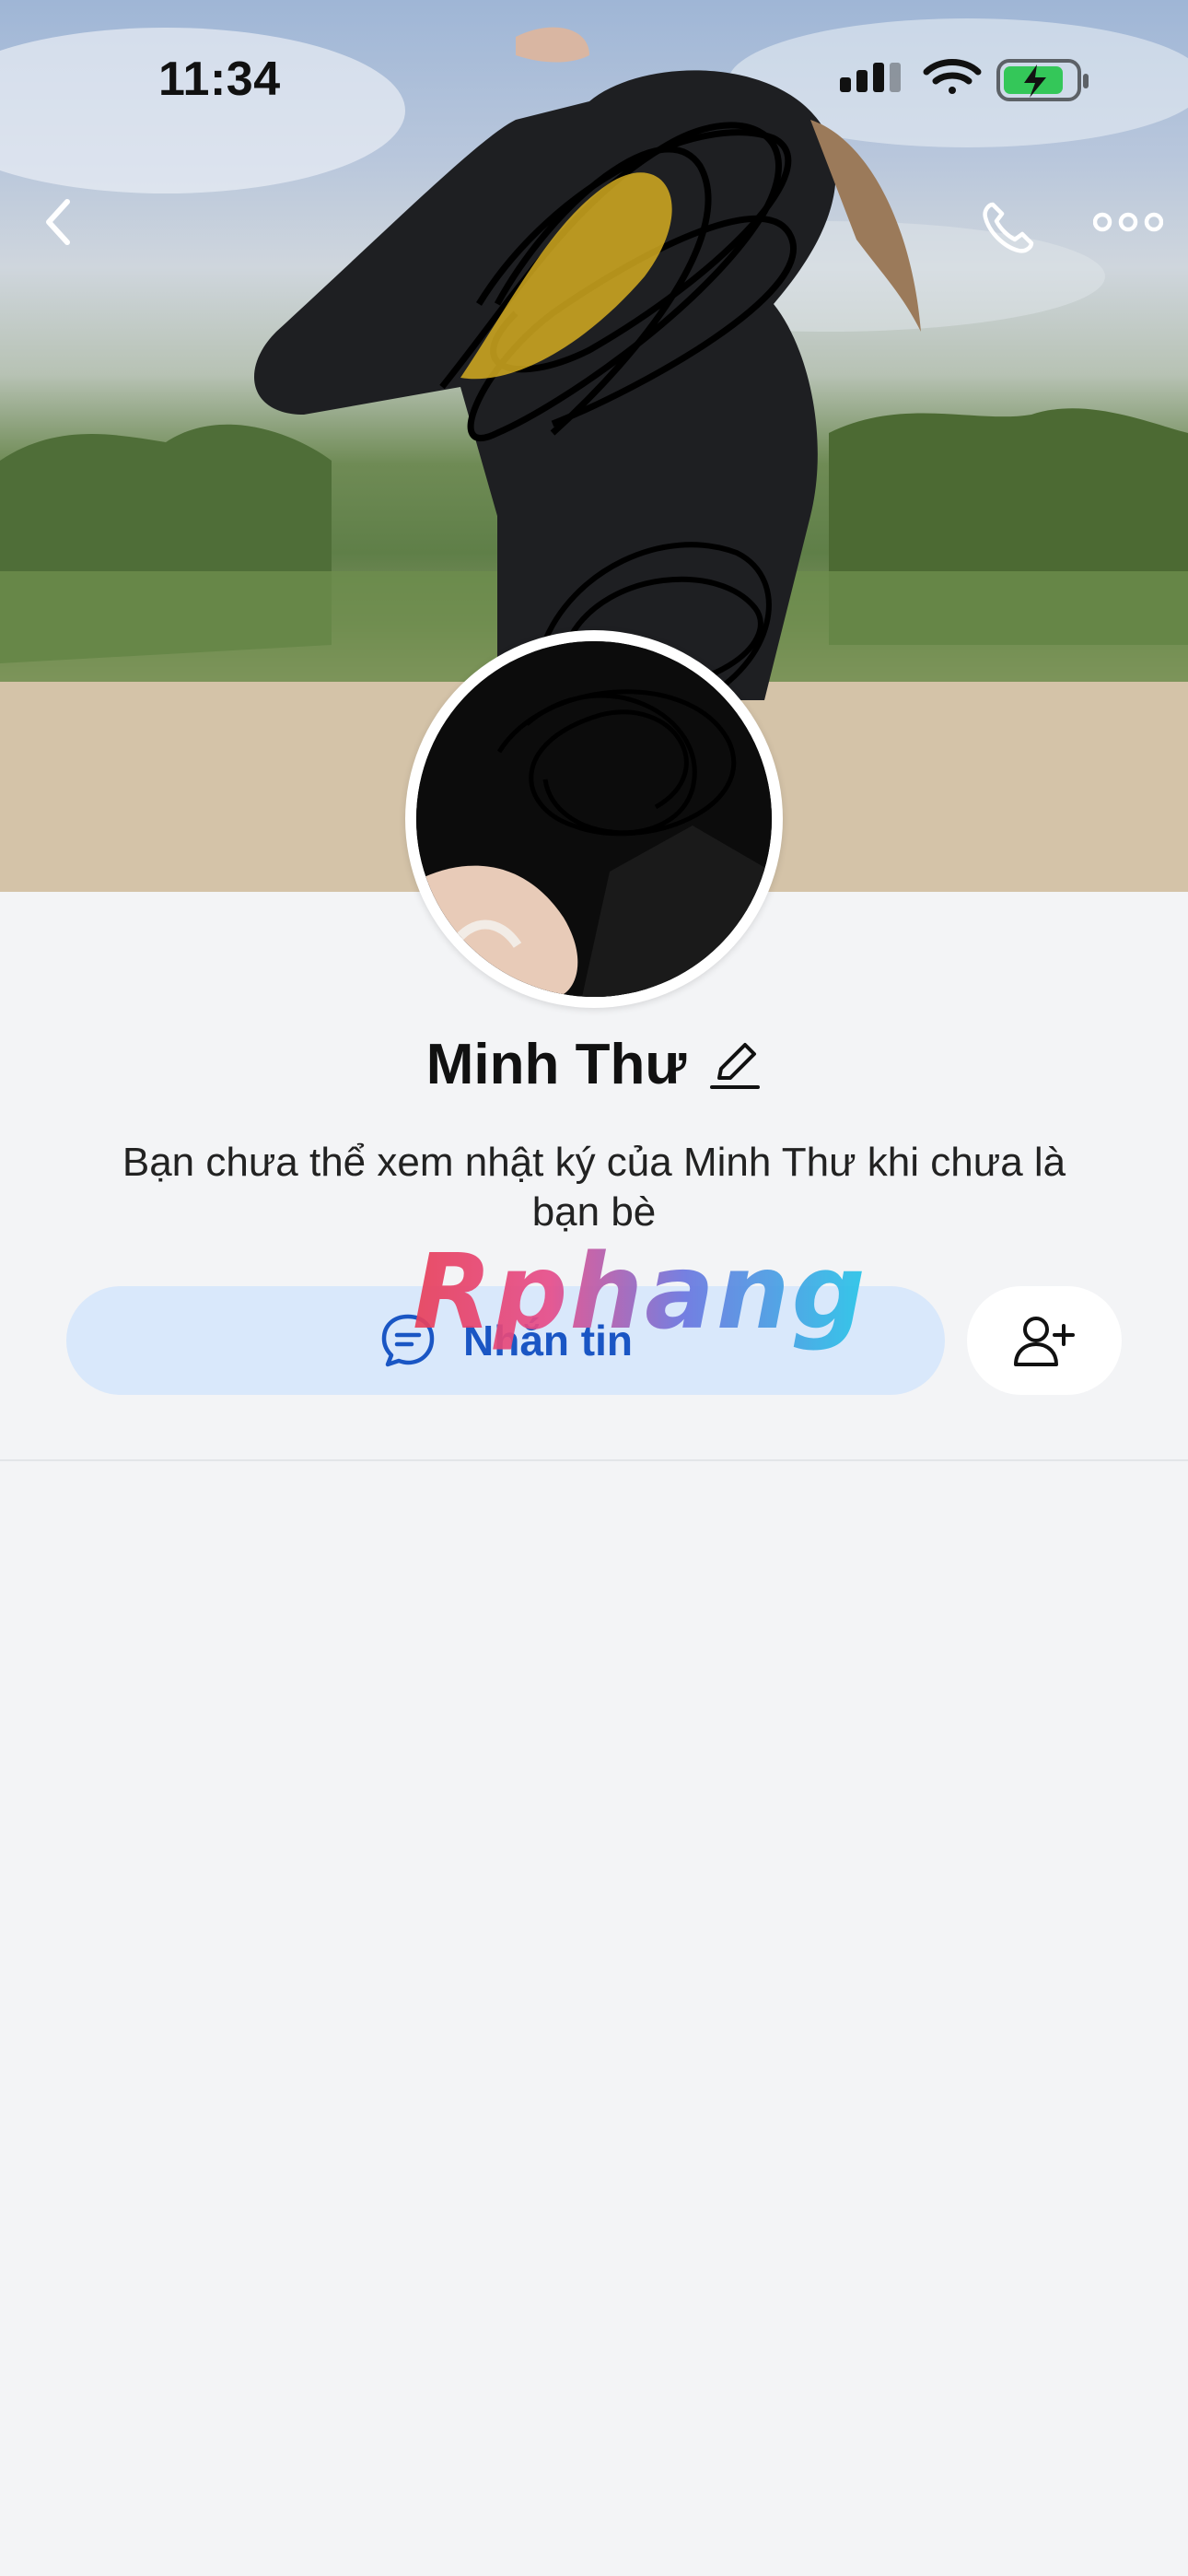 The width and height of the screenshot is (1188, 2576). I want to click on more-horizontal-icon, so click(1128, 222).